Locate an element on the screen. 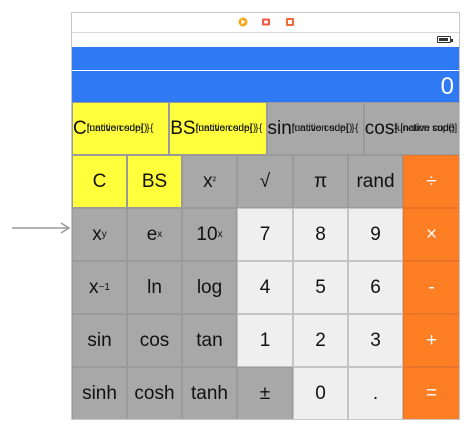 The width and height of the screenshot is (474, 433). digit-9-button: 9 is located at coordinates (375, 234).